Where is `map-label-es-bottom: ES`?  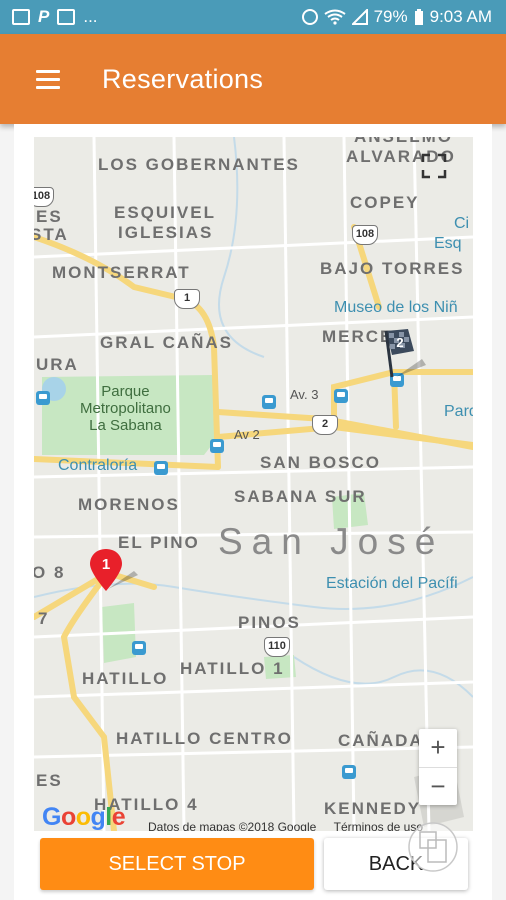
map-label-es-bottom: ES is located at coordinates (49, 780).